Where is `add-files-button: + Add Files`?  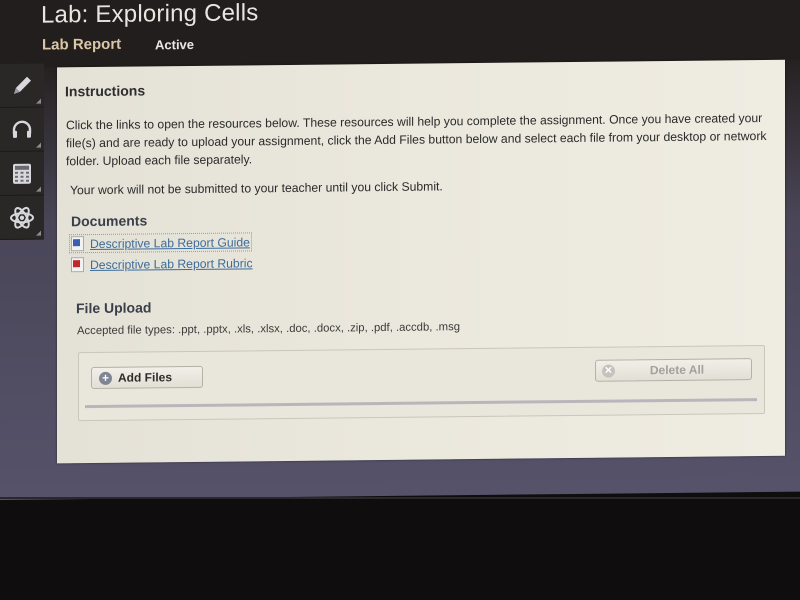
add-files-button: + Add Files is located at coordinates (147, 377).